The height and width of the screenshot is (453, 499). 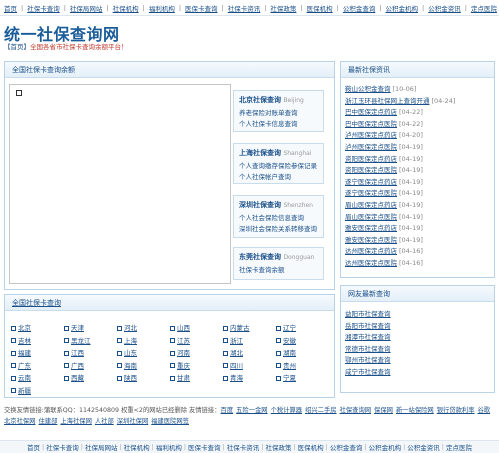 I want to click on province-item: 江西, so click(x=74, y=352).